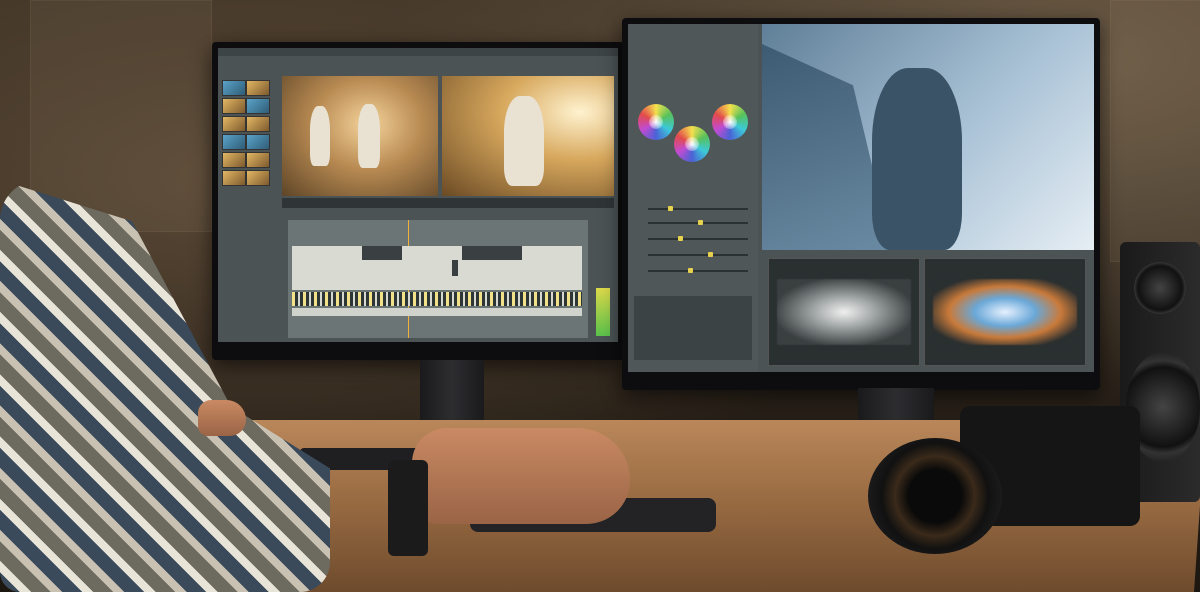 Image resolution: width=1200 pixels, height=592 pixels. I want to click on wall-panel-left, so click(121, 116).